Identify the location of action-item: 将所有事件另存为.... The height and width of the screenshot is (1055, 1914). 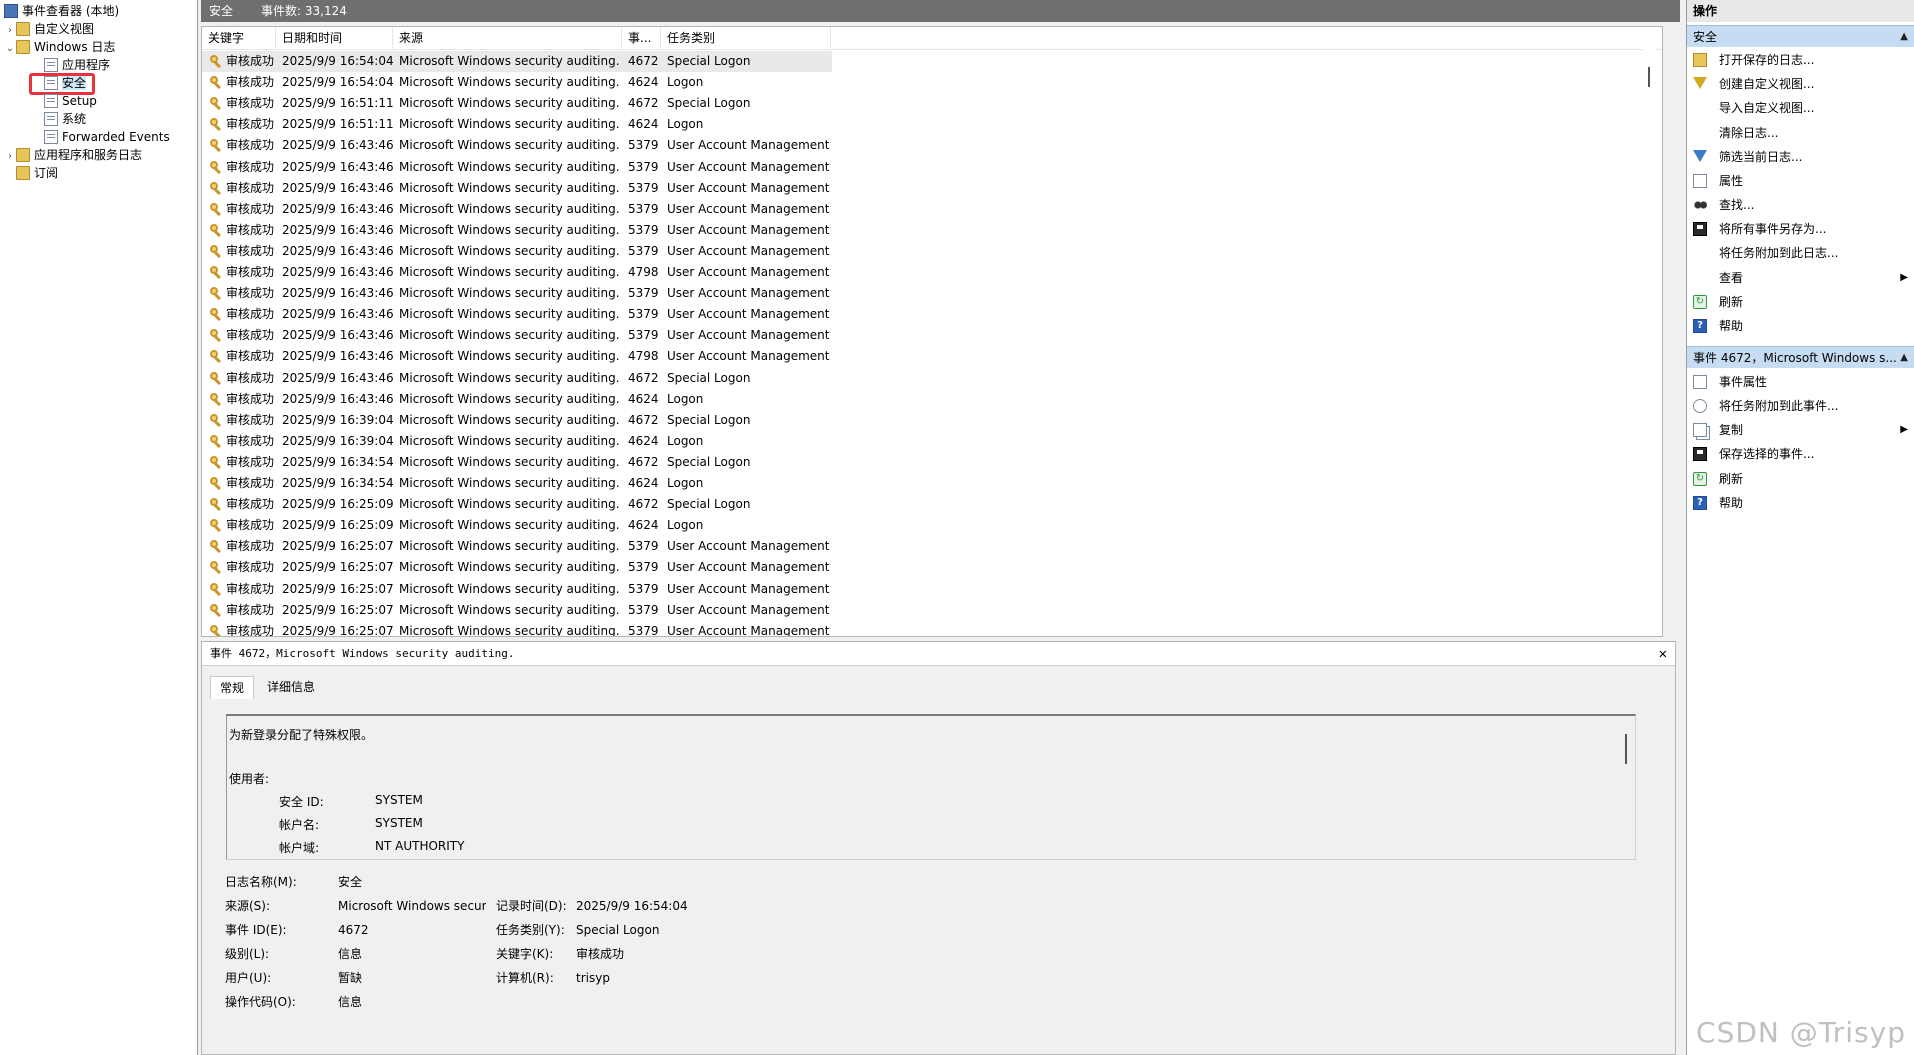
(1800, 229).